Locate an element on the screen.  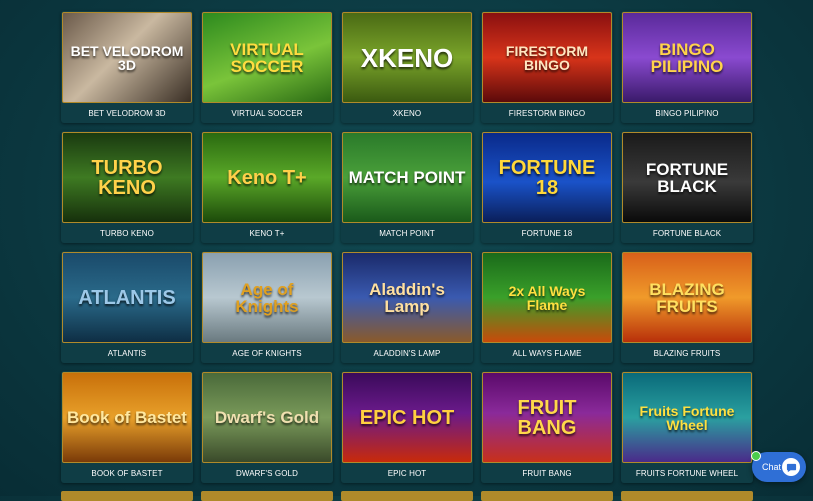
game-thumbnail: FRUIT BANG is located at coordinates (547, 417).